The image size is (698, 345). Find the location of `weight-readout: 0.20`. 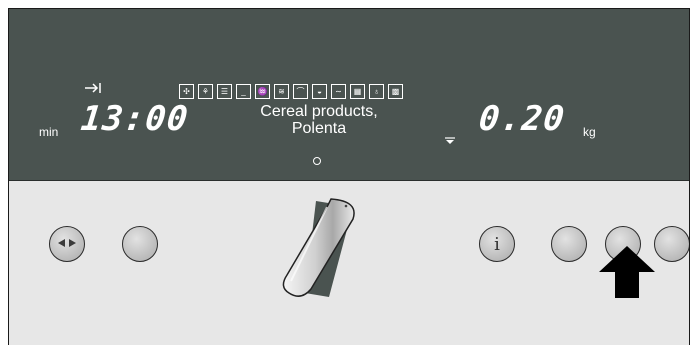

weight-readout: 0.20 is located at coordinates (521, 119).